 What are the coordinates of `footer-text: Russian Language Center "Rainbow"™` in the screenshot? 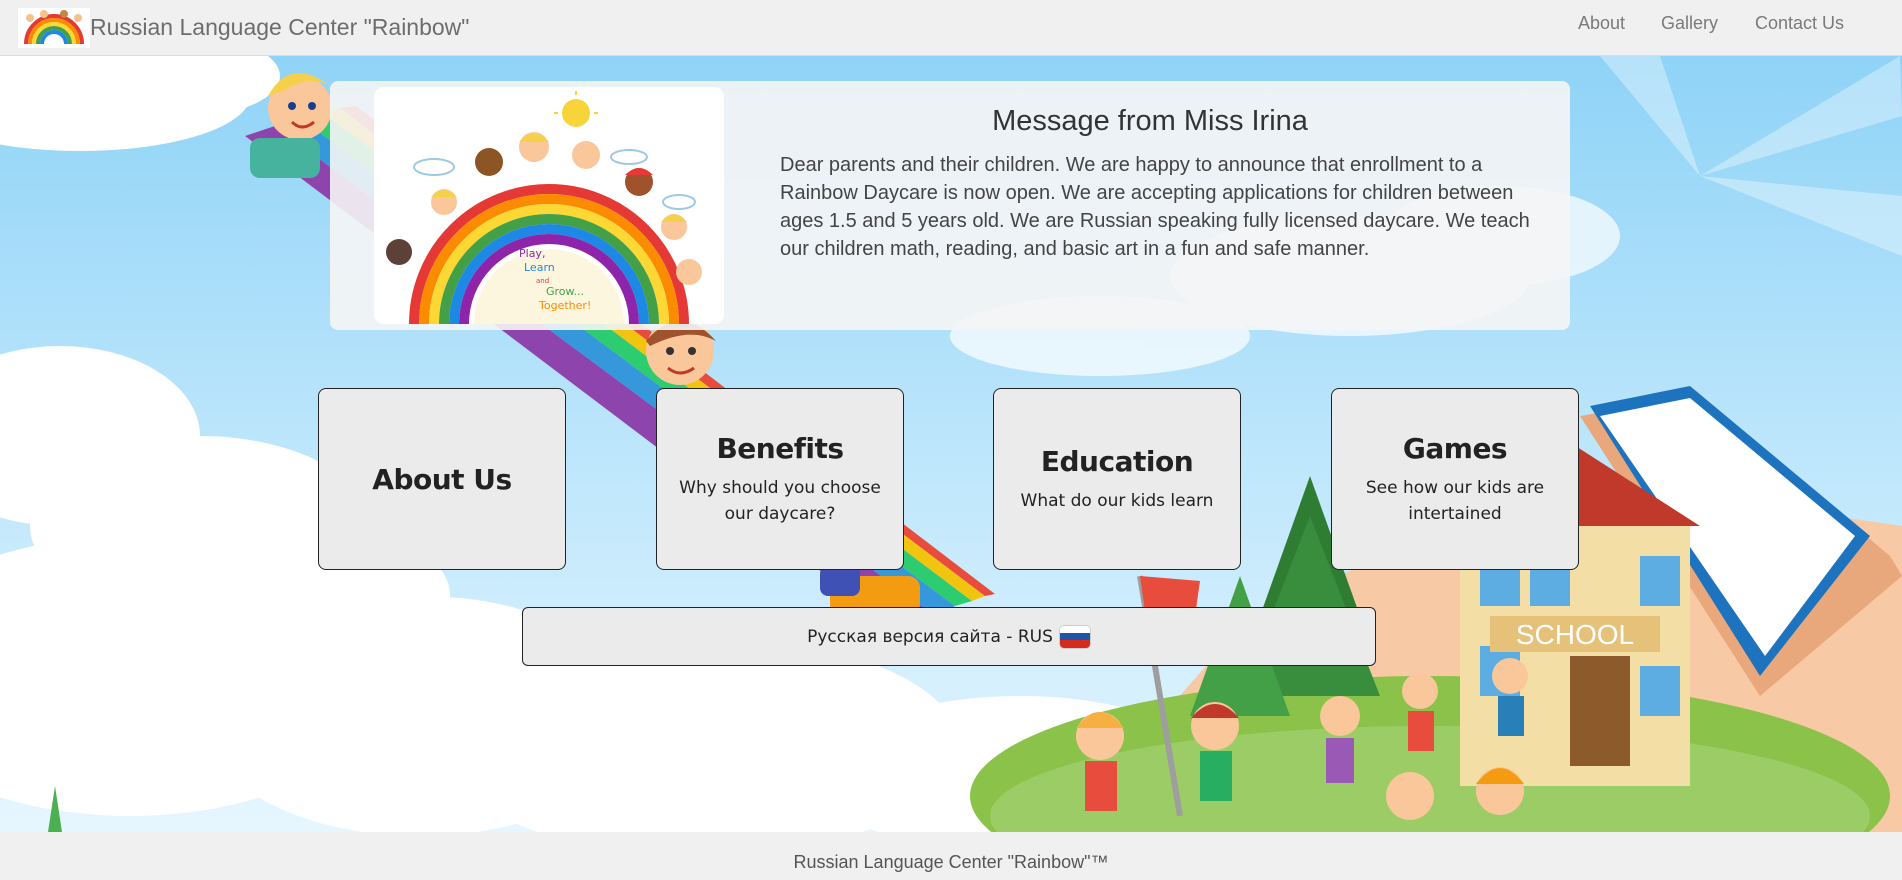 It's located at (951, 862).